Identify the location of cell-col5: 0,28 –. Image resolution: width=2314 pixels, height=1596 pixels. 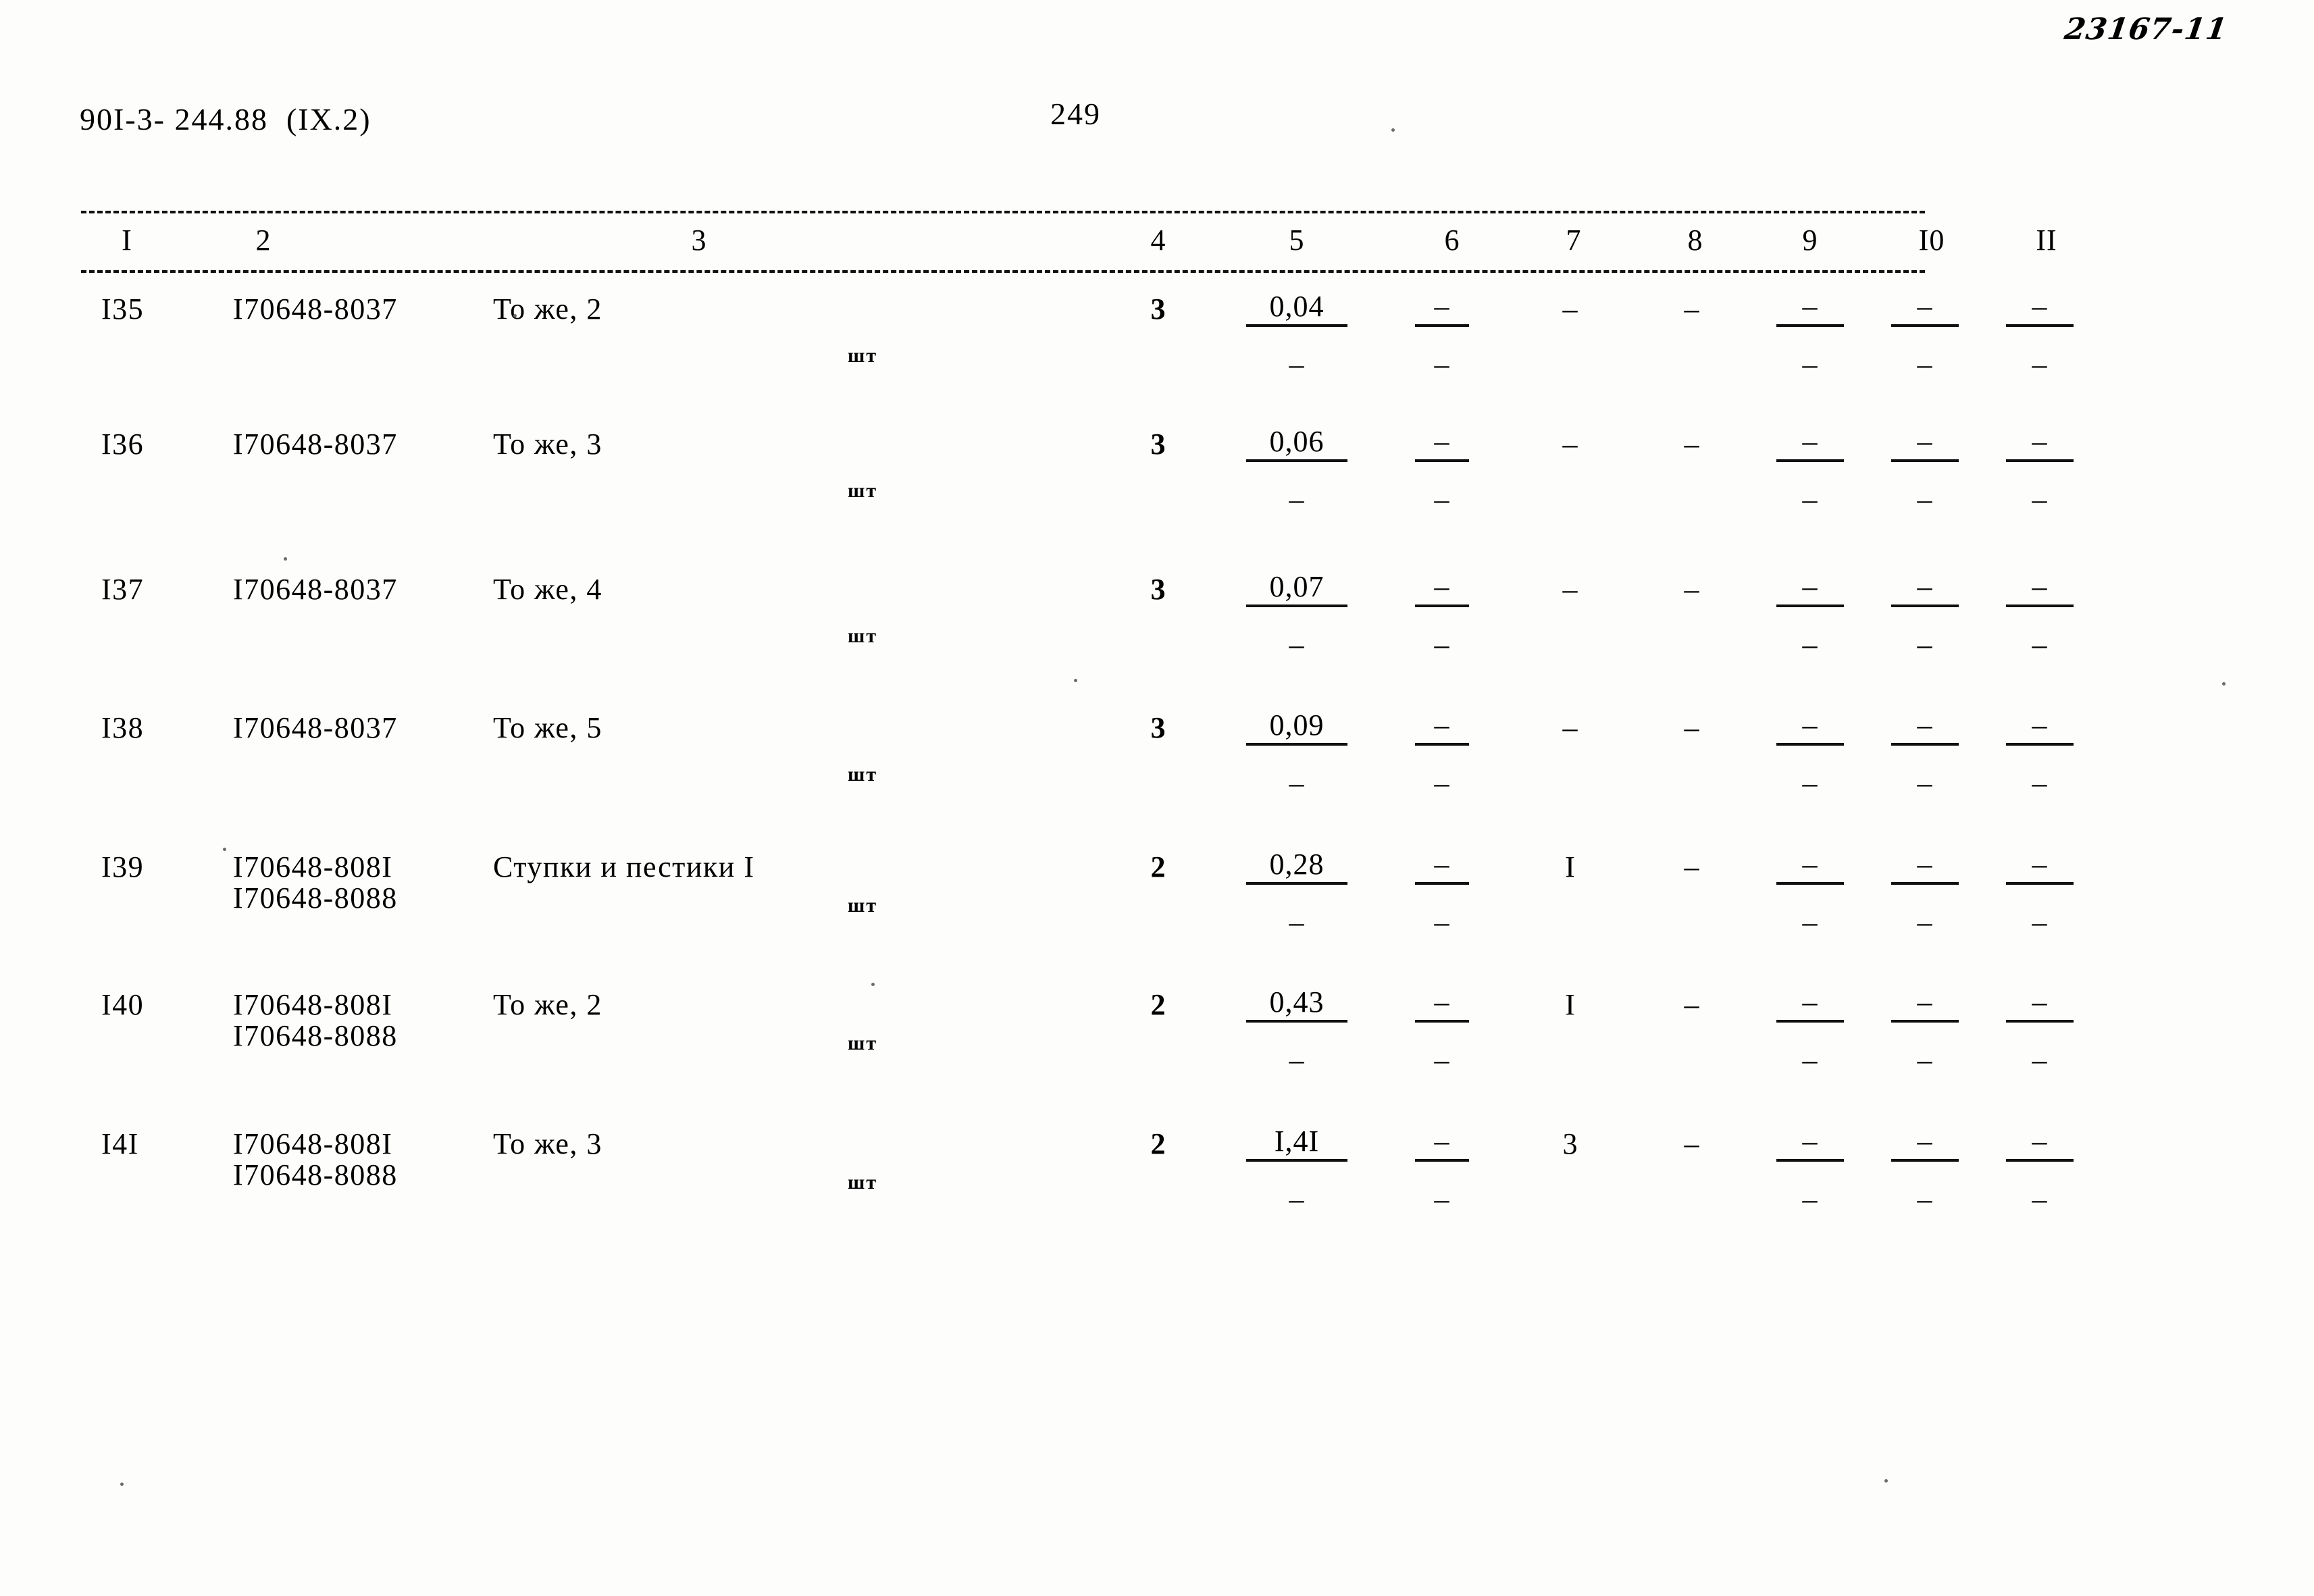
(1297, 893).